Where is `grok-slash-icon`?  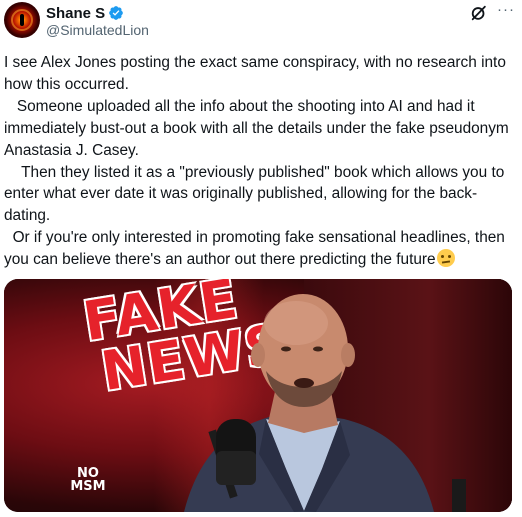
grok-slash-icon is located at coordinates (479, 13).